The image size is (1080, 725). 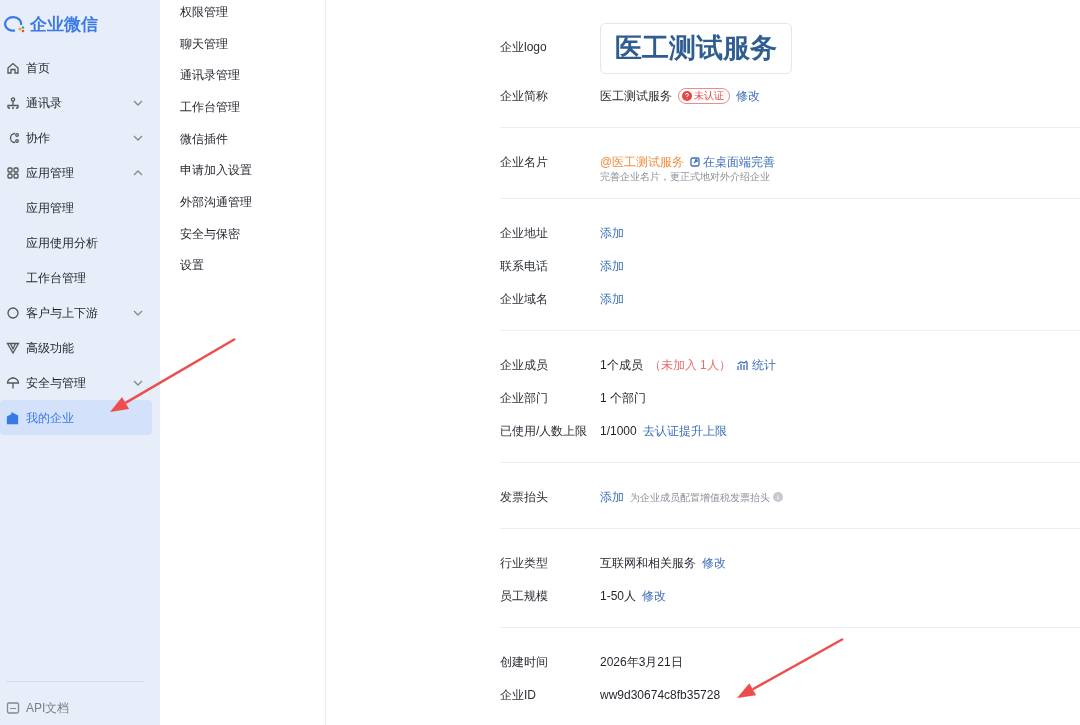 What do you see at coordinates (706, 497) in the screenshot?
I see `hint-text: 为企业成员配置增值税发票抬头` at bounding box center [706, 497].